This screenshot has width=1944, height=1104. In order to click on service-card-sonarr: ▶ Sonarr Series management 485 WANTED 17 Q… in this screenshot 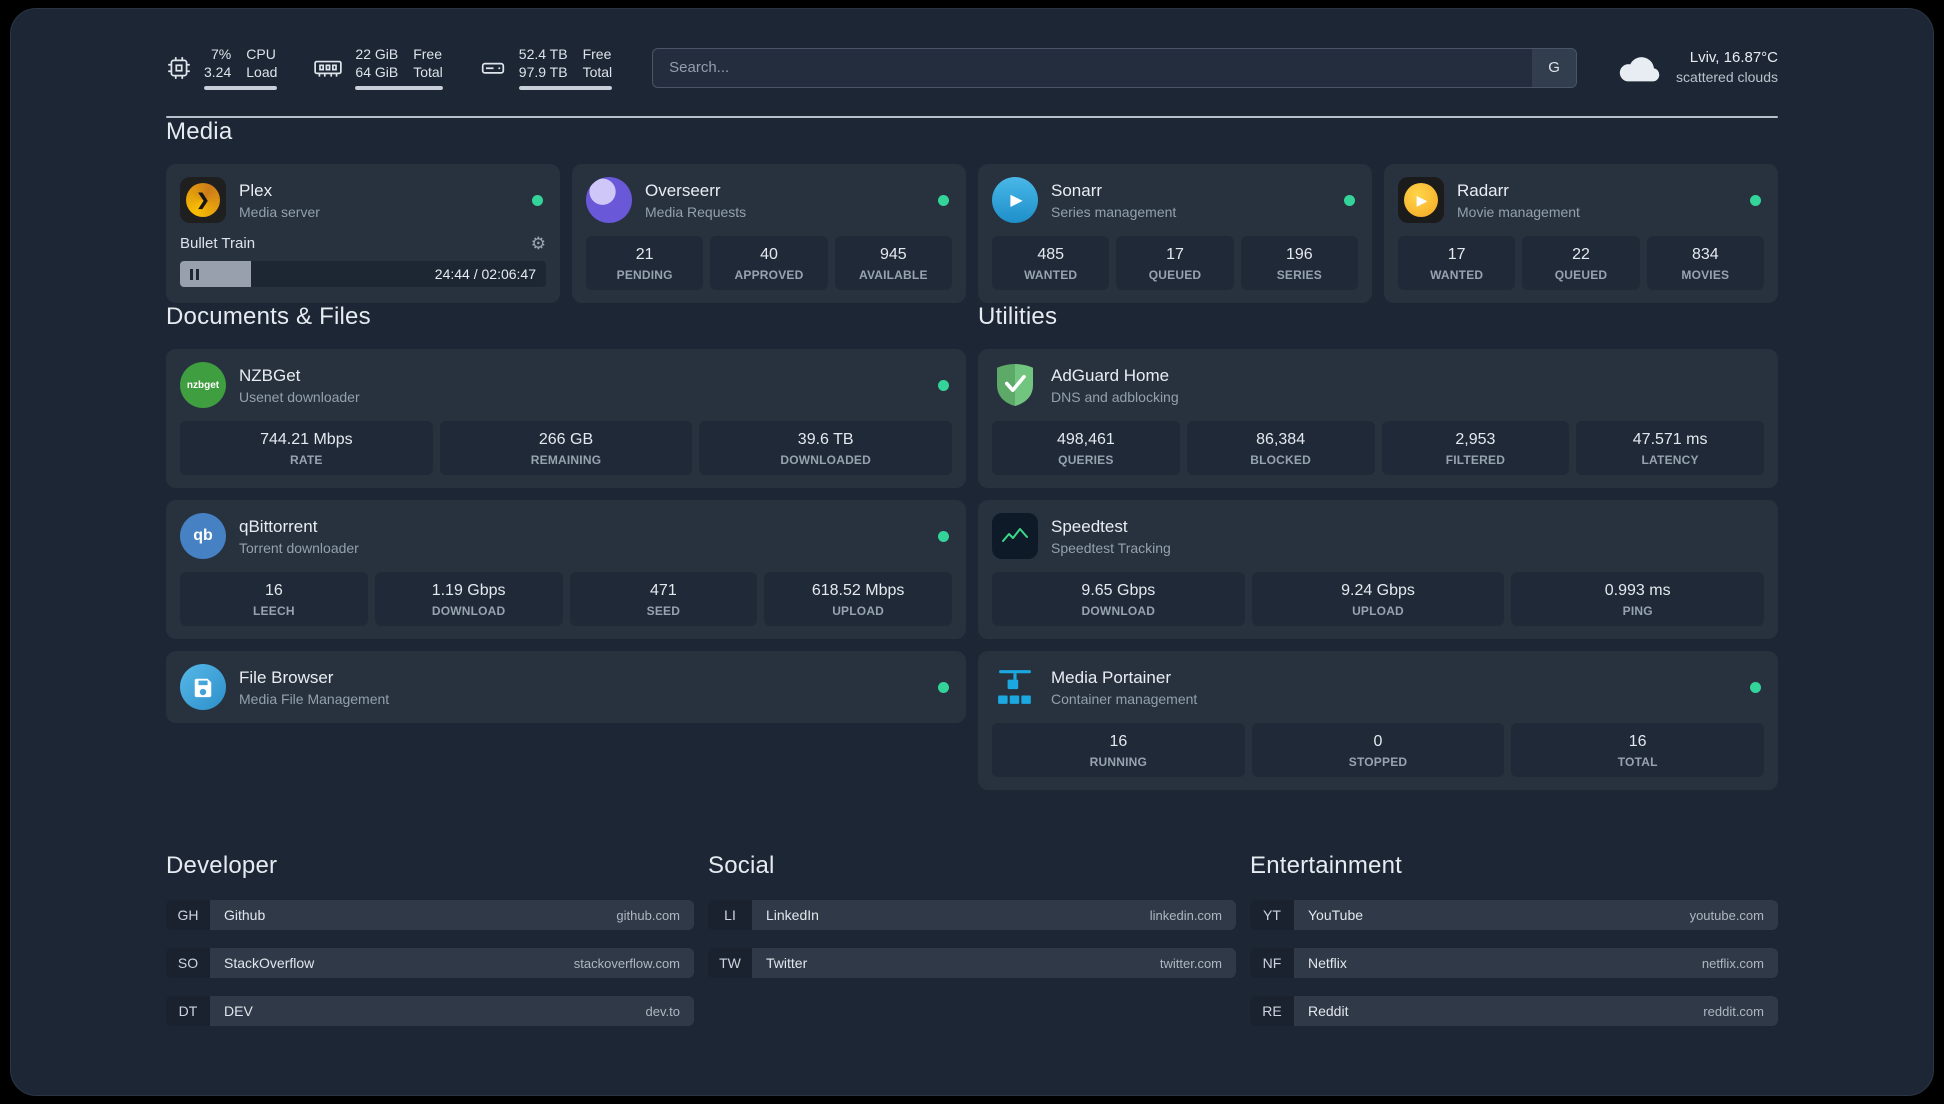, I will do `click(1175, 234)`.